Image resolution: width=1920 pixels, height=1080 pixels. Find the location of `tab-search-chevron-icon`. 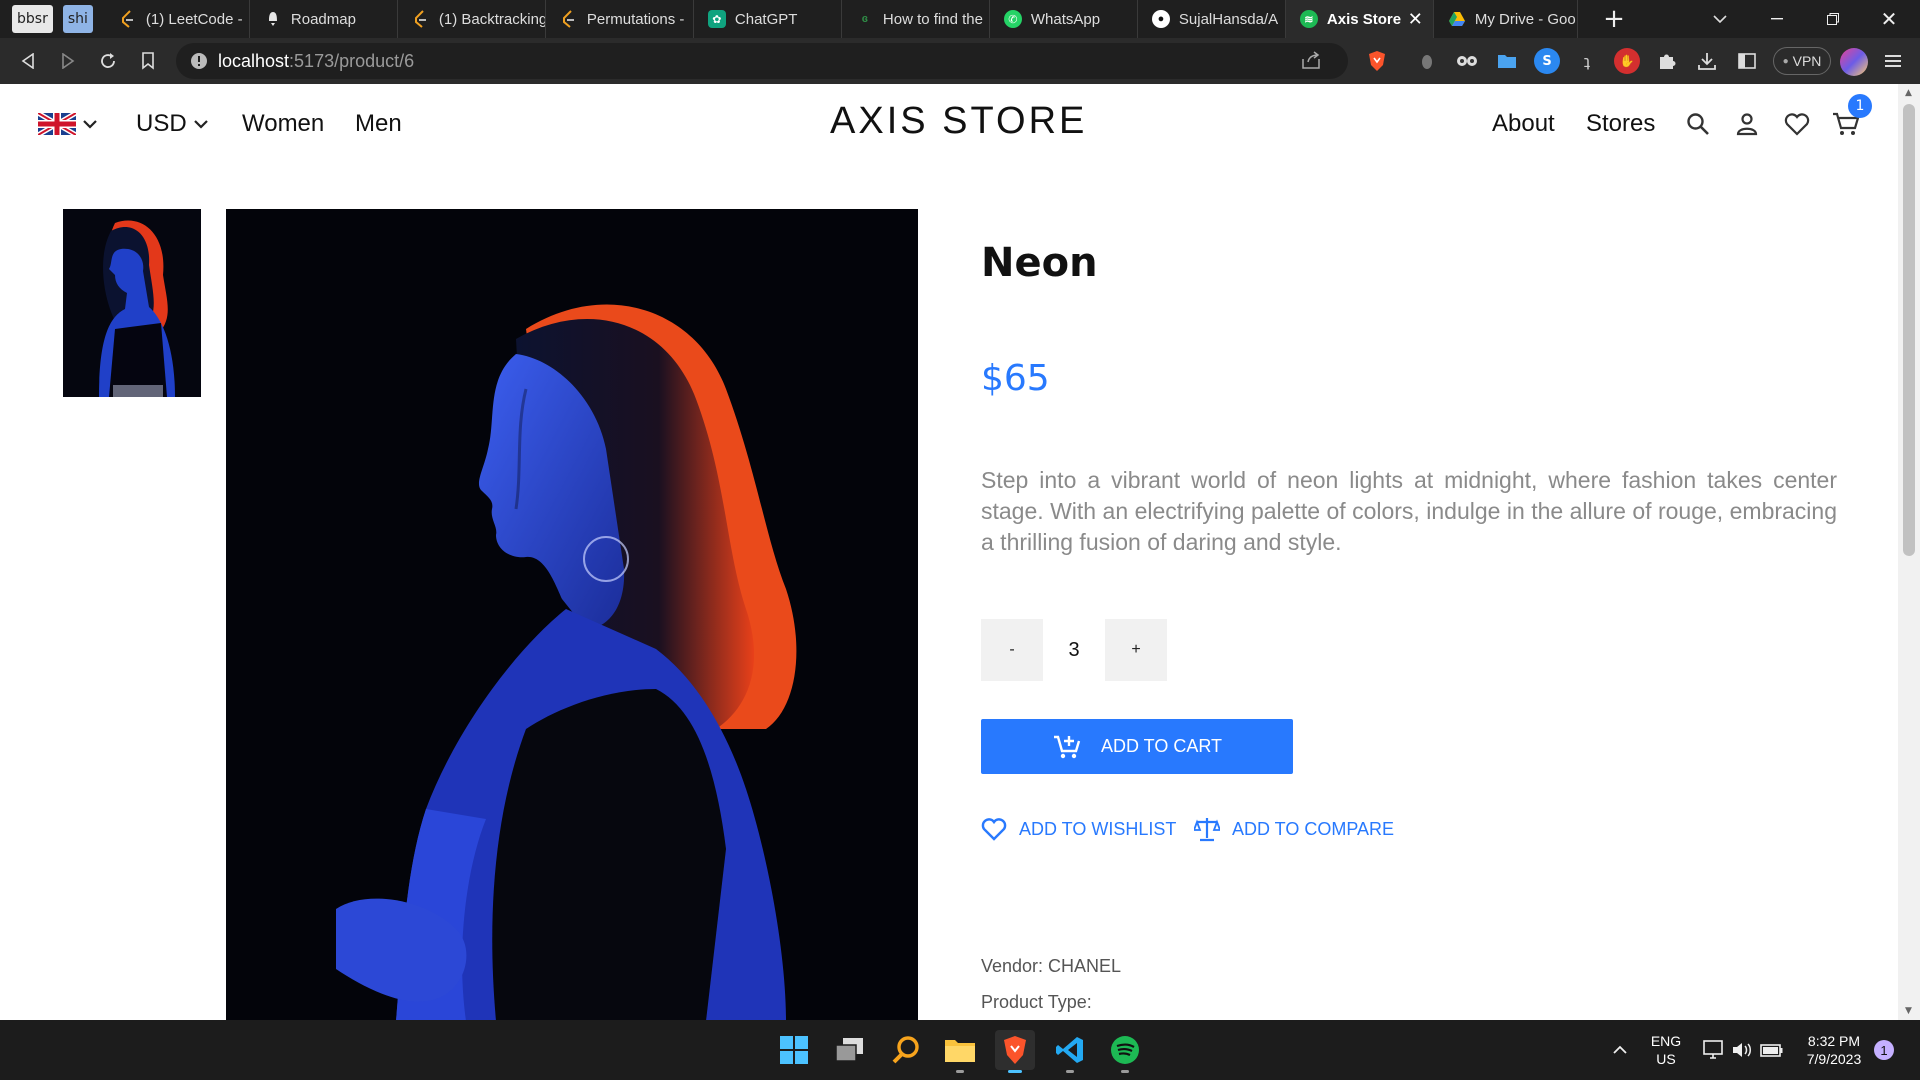

tab-search-chevron-icon is located at coordinates (1720, 19).